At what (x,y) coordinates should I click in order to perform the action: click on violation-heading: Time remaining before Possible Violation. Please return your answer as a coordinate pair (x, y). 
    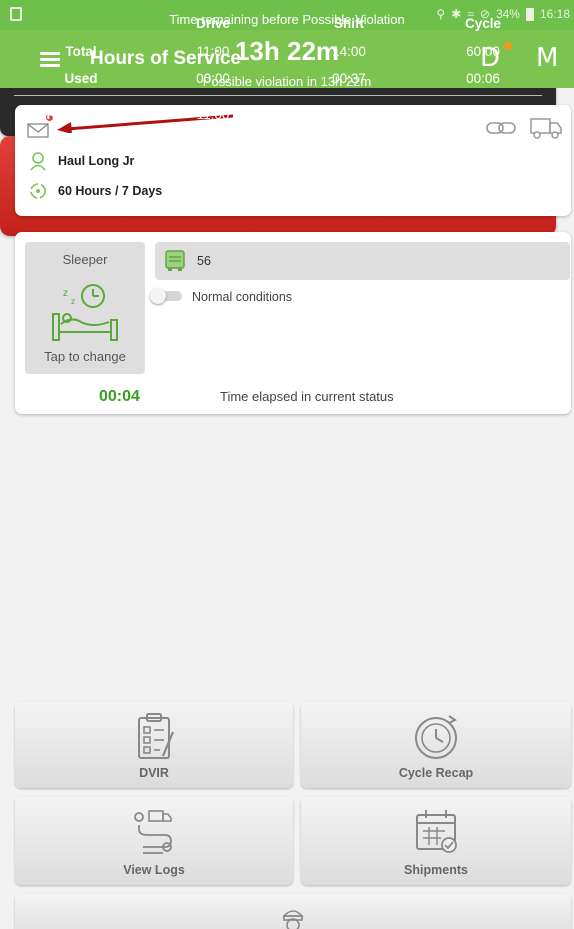
    Looking at the image, I should click on (287, 19).